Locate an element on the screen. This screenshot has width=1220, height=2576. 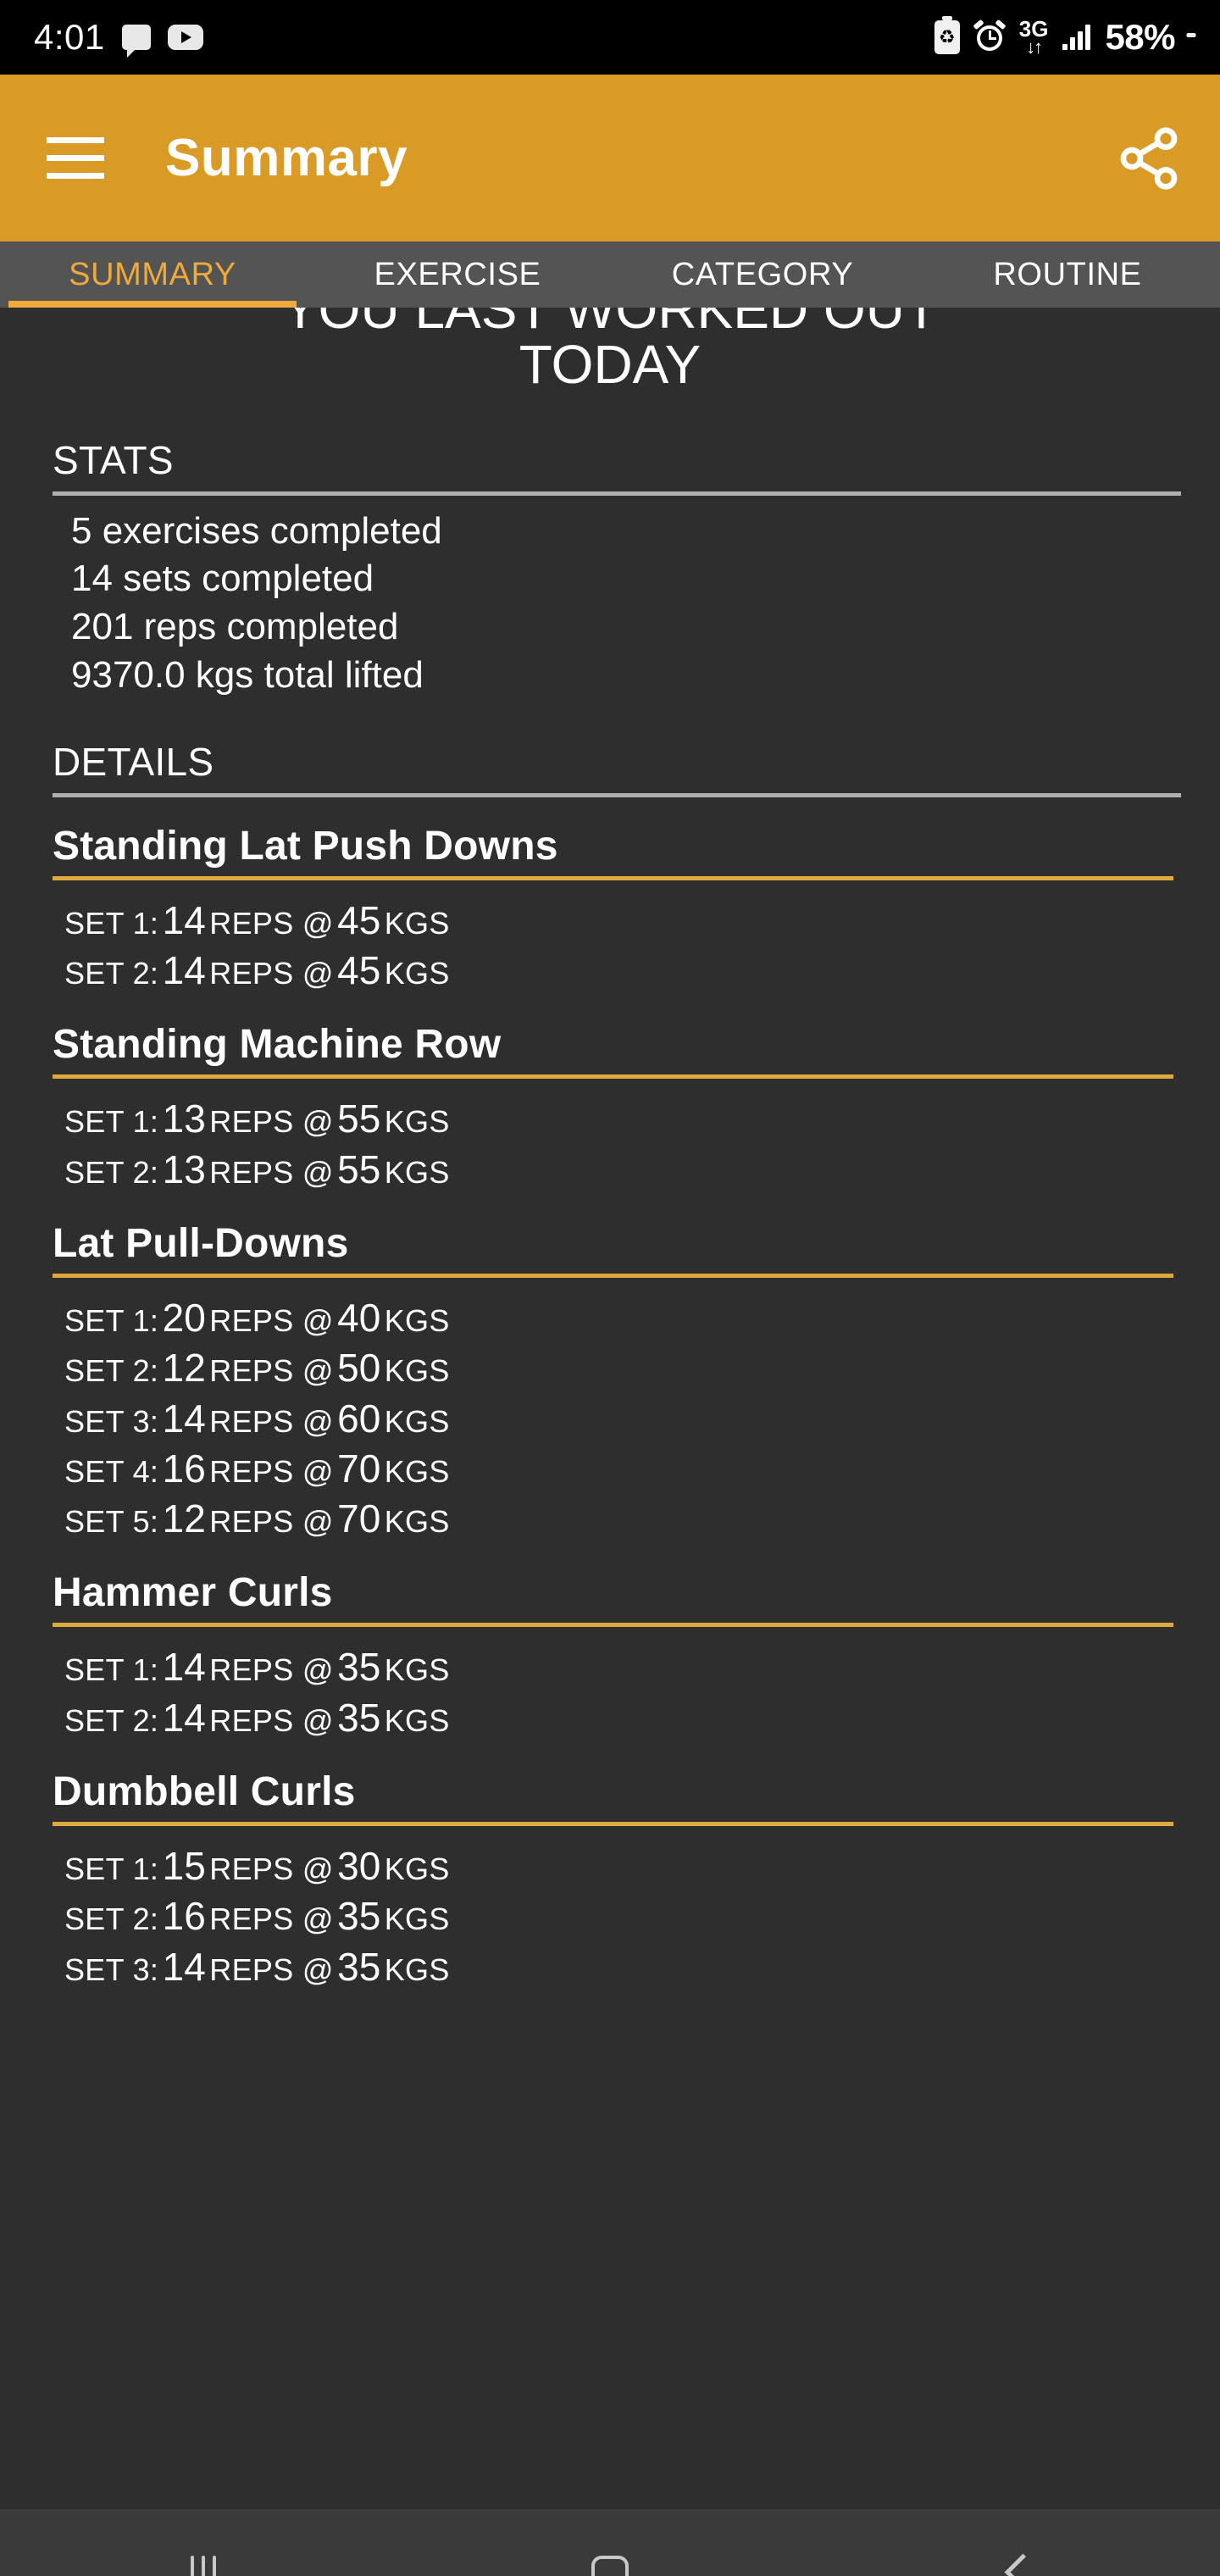
stat-line: 201 reps completed is located at coordinates (235, 627).